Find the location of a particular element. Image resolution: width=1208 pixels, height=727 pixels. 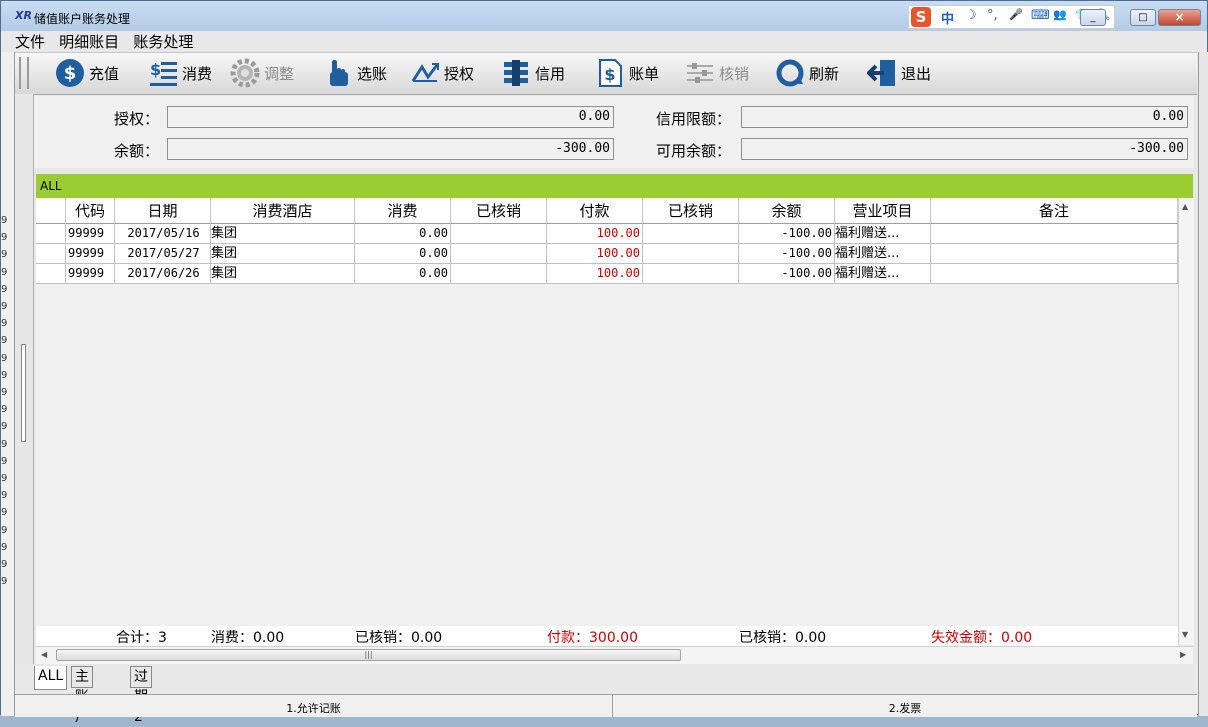

writeoff-button: 核销 is located at coordinates (717, 73).